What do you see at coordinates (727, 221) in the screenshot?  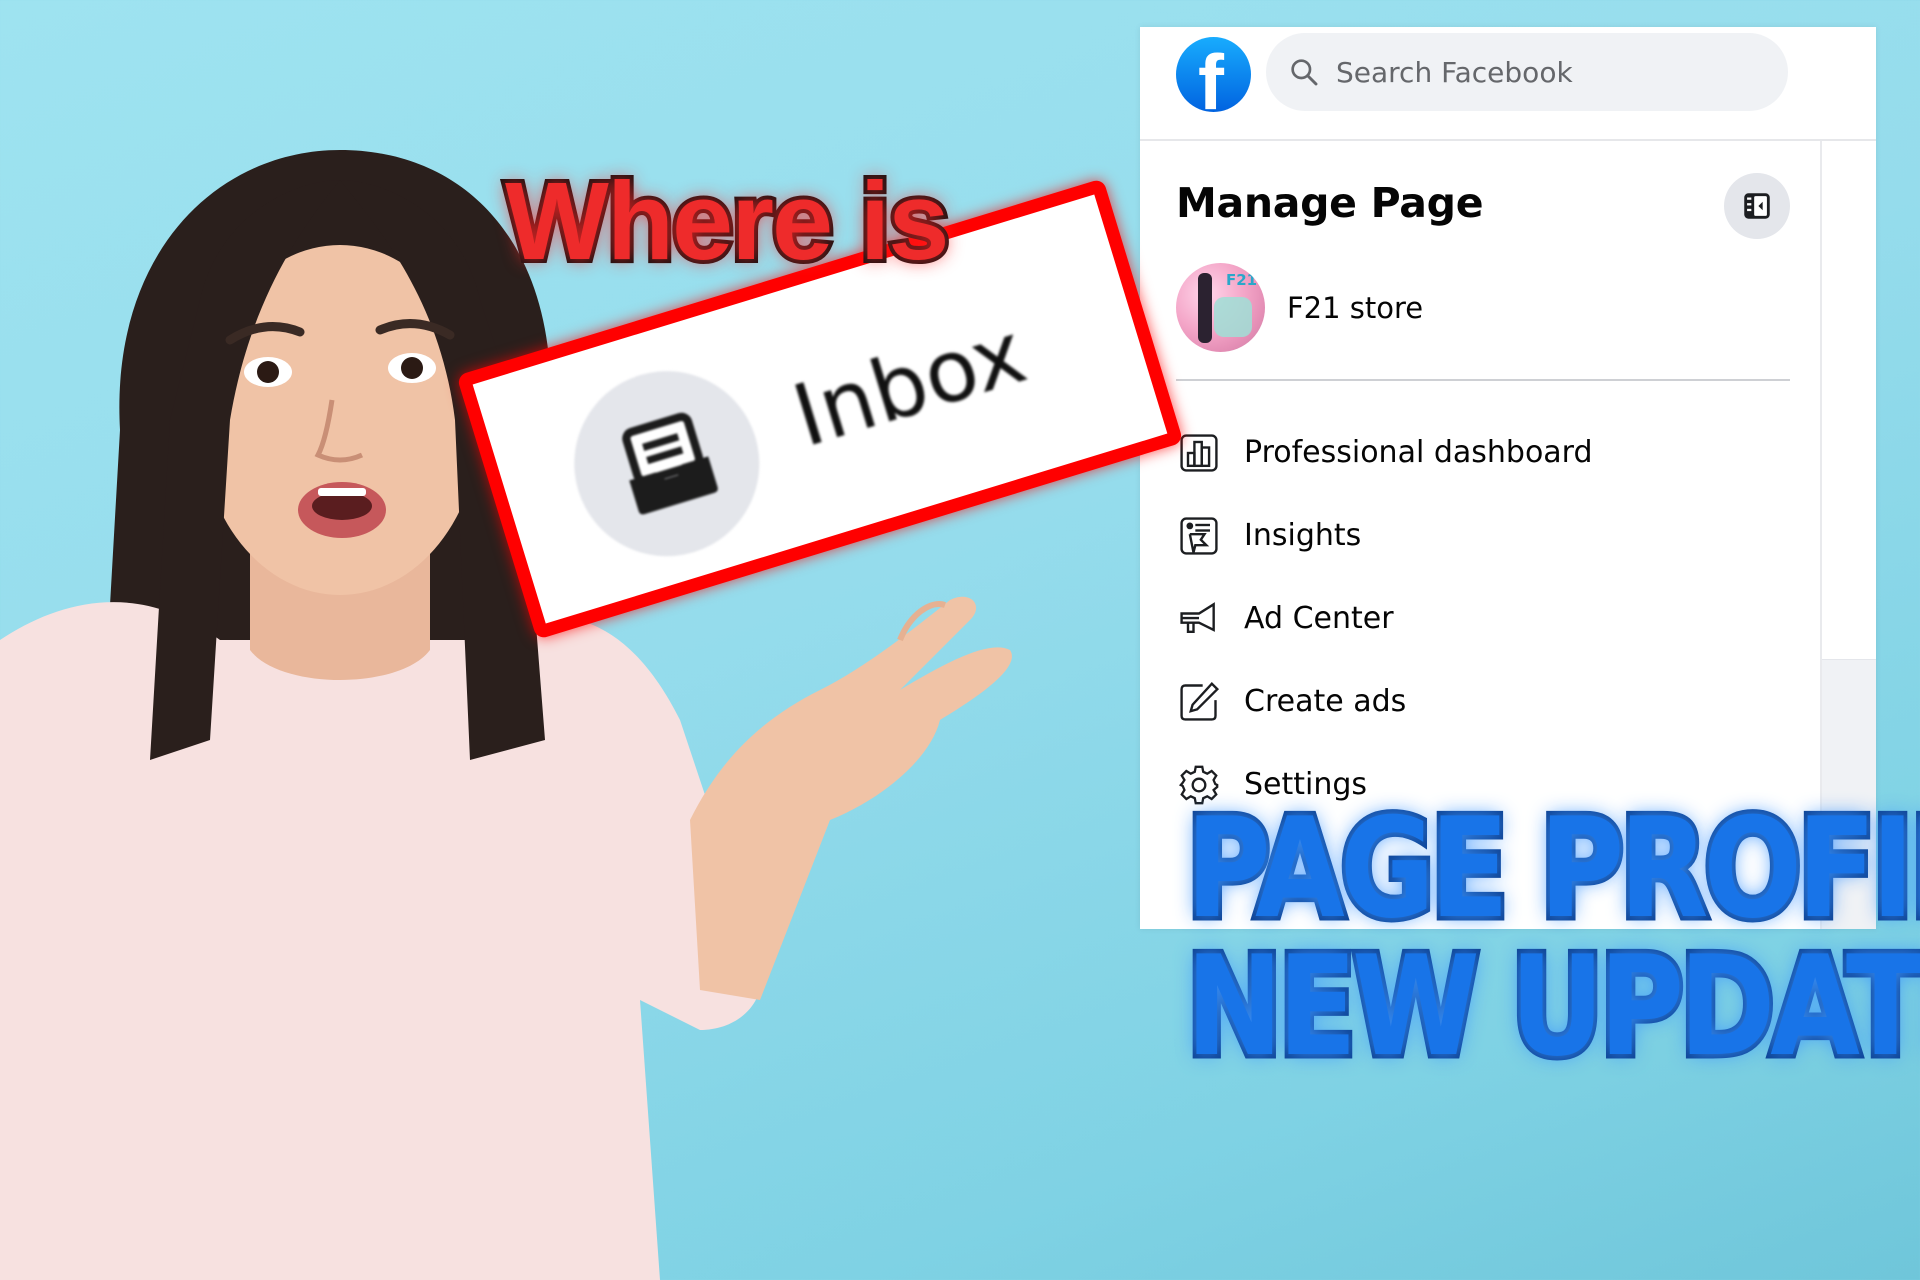 I see `where-is-heading: Where is` at bounding box center [727, 221].